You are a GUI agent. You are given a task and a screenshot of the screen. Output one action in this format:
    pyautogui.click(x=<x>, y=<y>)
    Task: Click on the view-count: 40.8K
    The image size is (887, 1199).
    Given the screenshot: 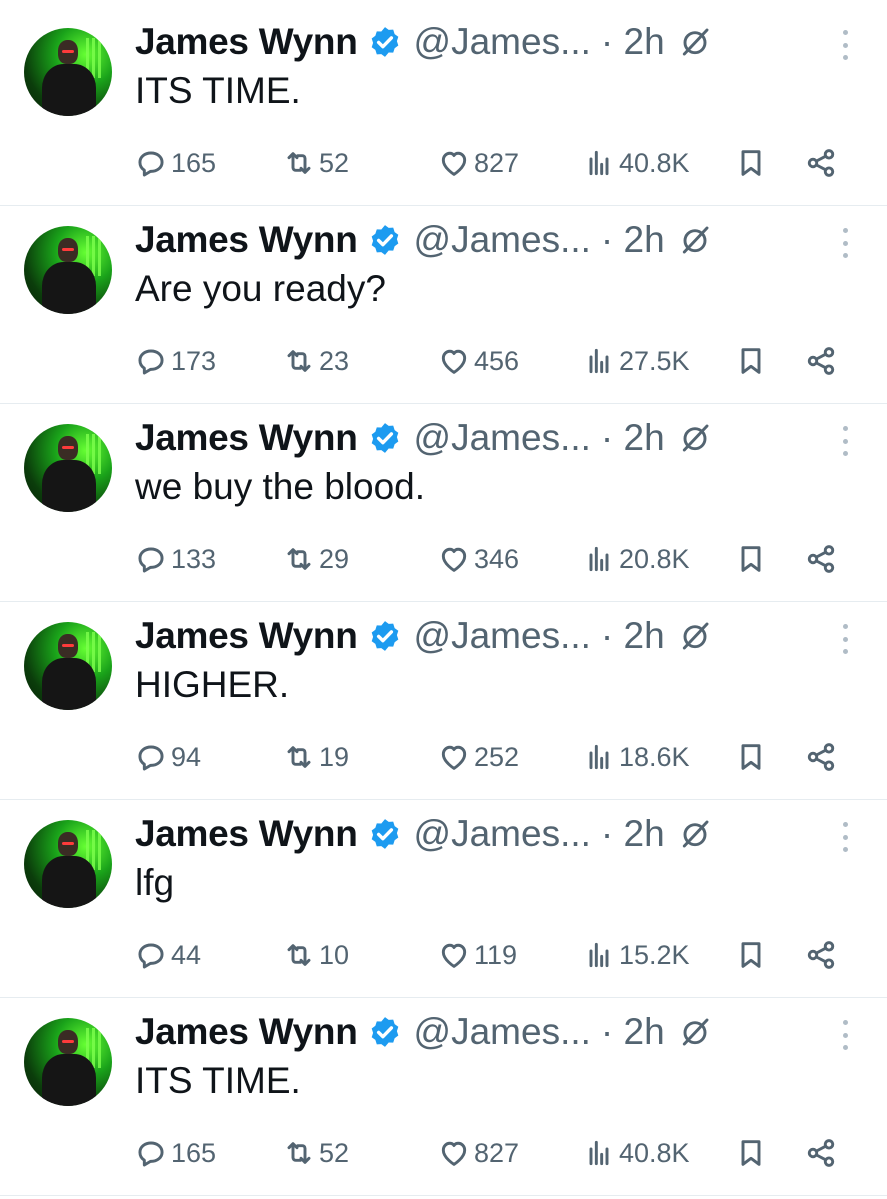 What is the action you would take?
    pyautogui.click(x=654, y=1152)
    